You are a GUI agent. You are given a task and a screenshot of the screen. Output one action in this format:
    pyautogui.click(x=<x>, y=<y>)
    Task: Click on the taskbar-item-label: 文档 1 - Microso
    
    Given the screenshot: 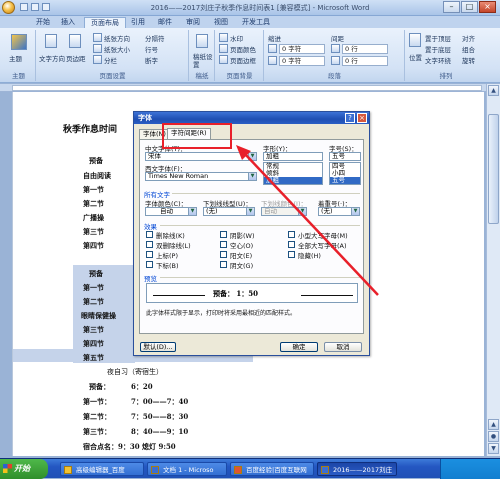 What is the action you would take?
    pyautogui.click(x=188, y=470)
    